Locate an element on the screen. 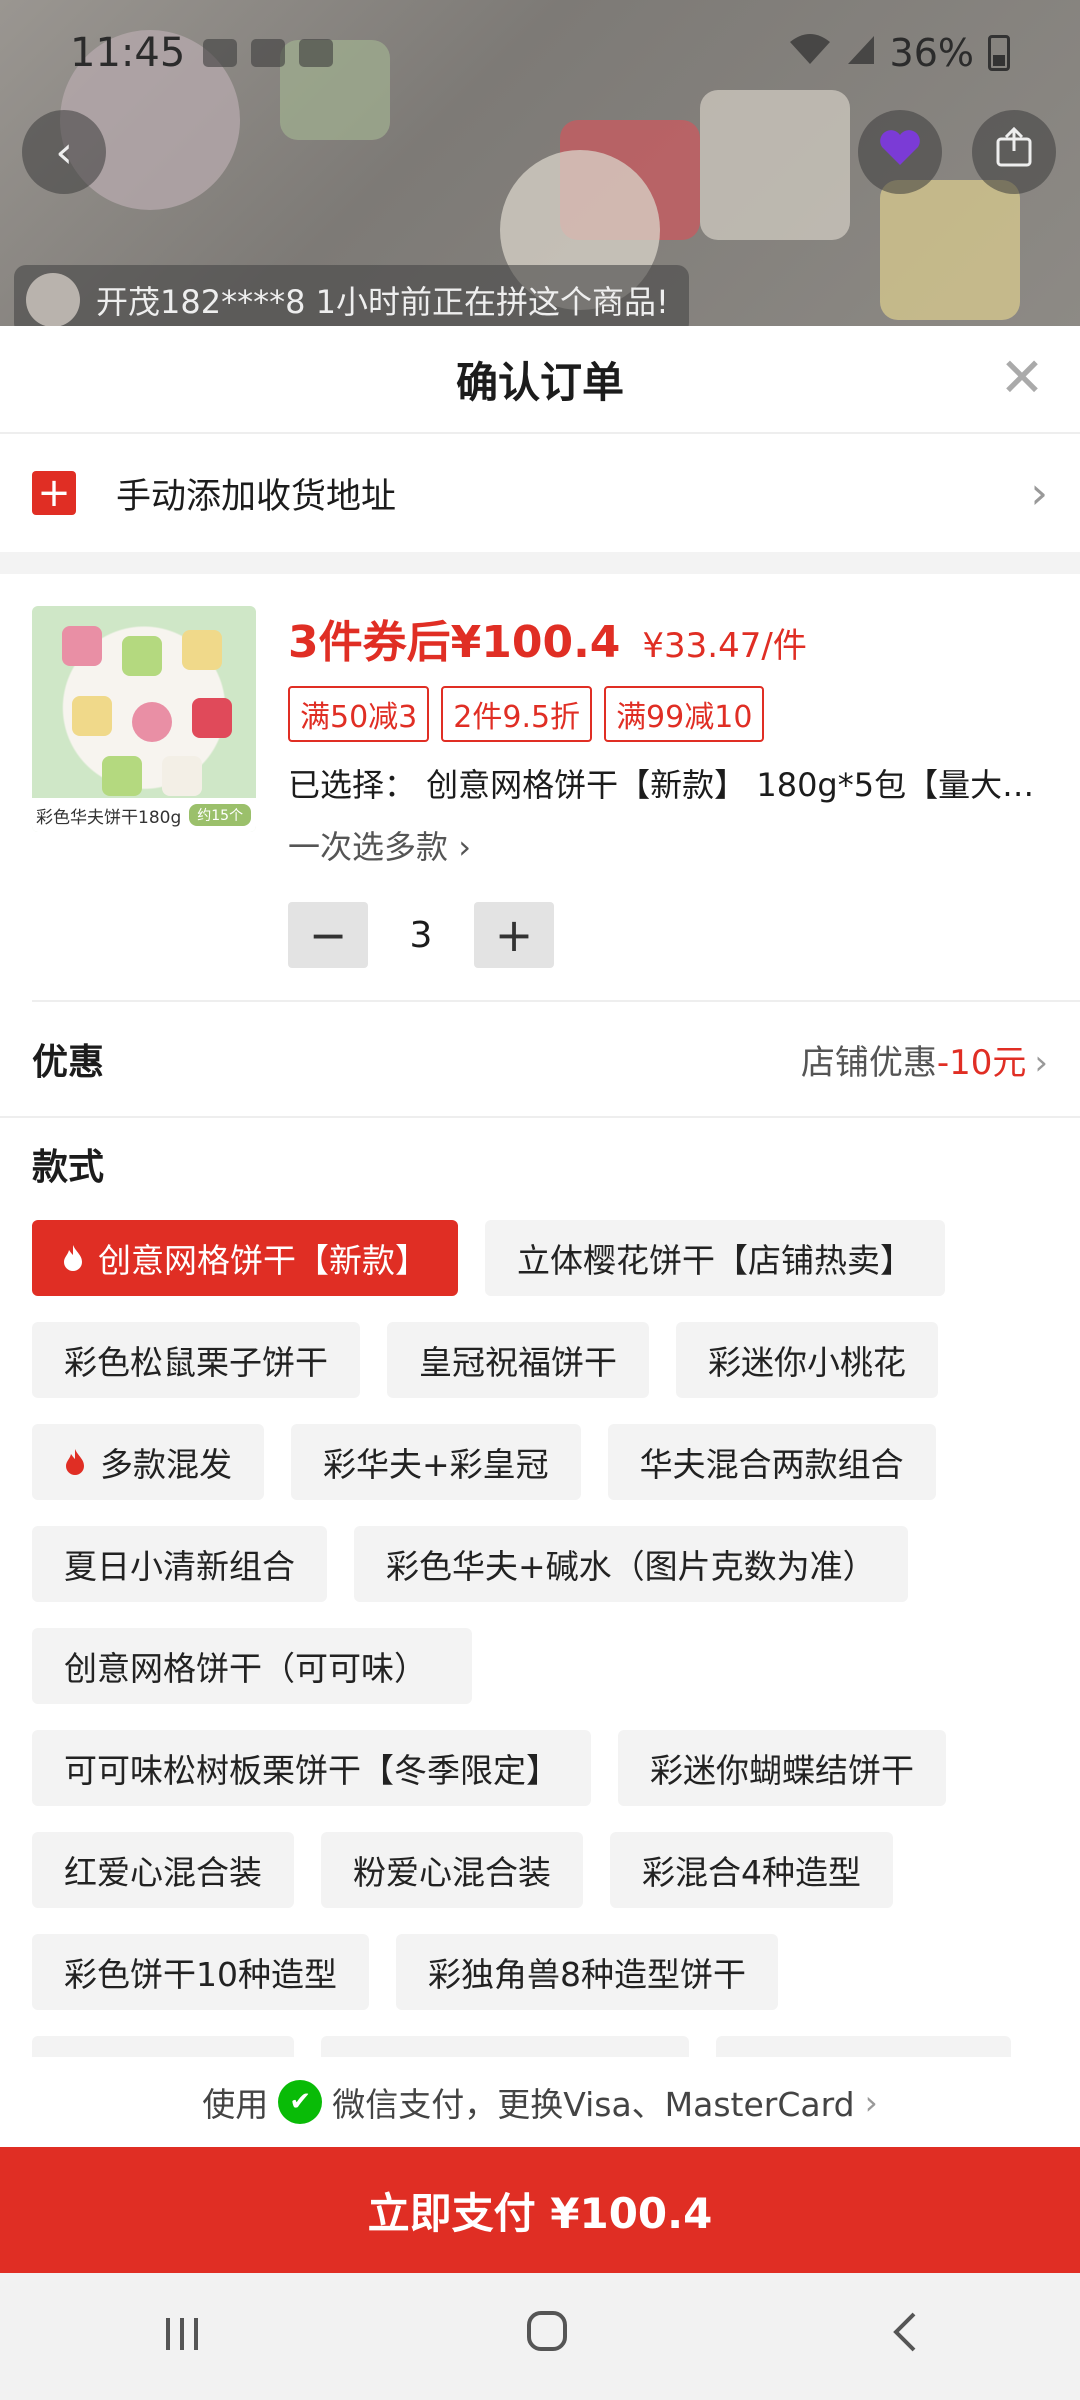 This screenshot has width=1080, height=2400. quantity-stepper: − 3 + is located at coordinates (668, 935).